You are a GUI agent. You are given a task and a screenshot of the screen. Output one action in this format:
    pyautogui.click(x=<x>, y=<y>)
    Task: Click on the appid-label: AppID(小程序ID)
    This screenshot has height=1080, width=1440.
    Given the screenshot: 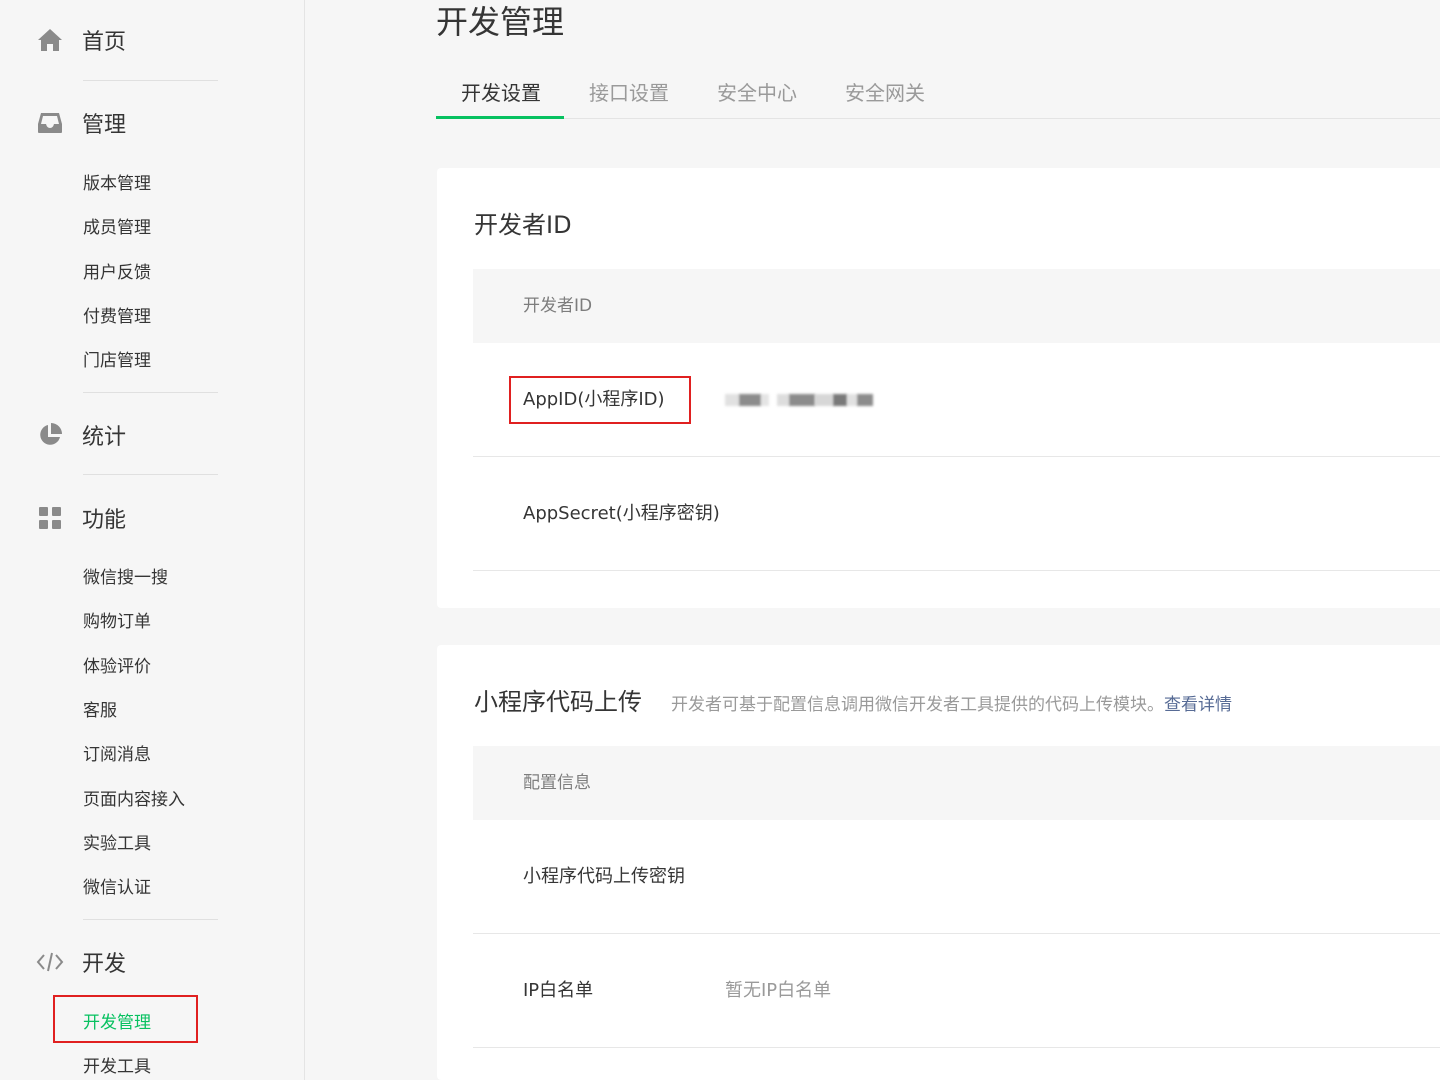 What is the action you would take?
    pyautogui.click(x=594, y=399)
    